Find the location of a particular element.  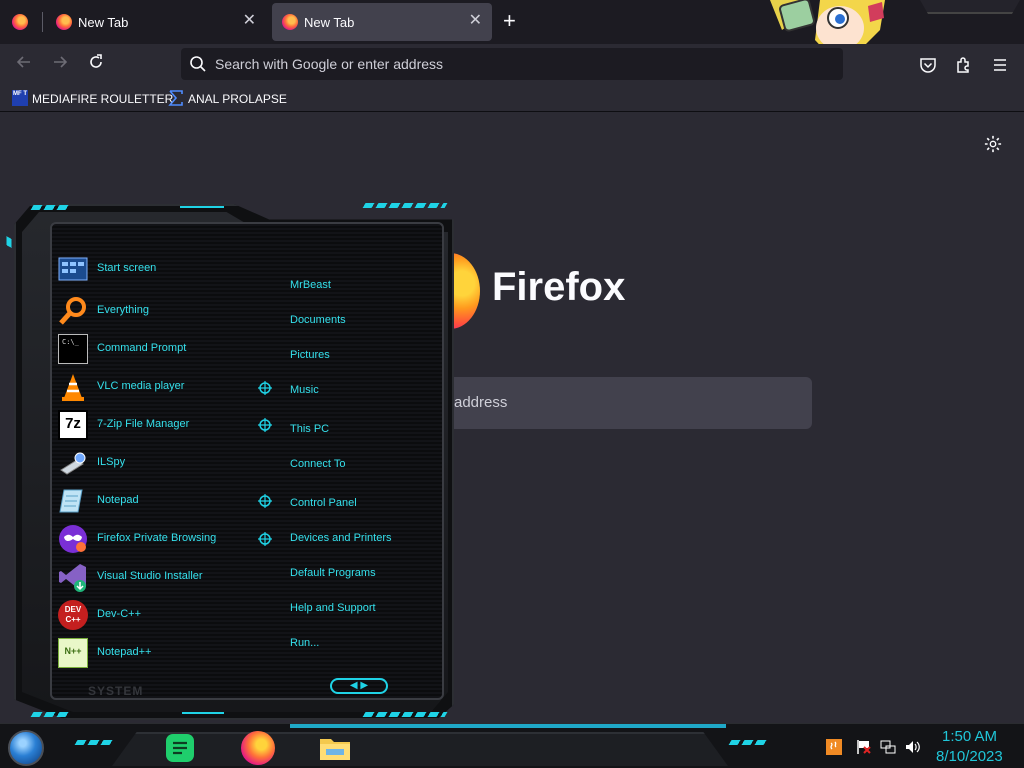

navigation-toolbar is located at coordinates (512, 65).